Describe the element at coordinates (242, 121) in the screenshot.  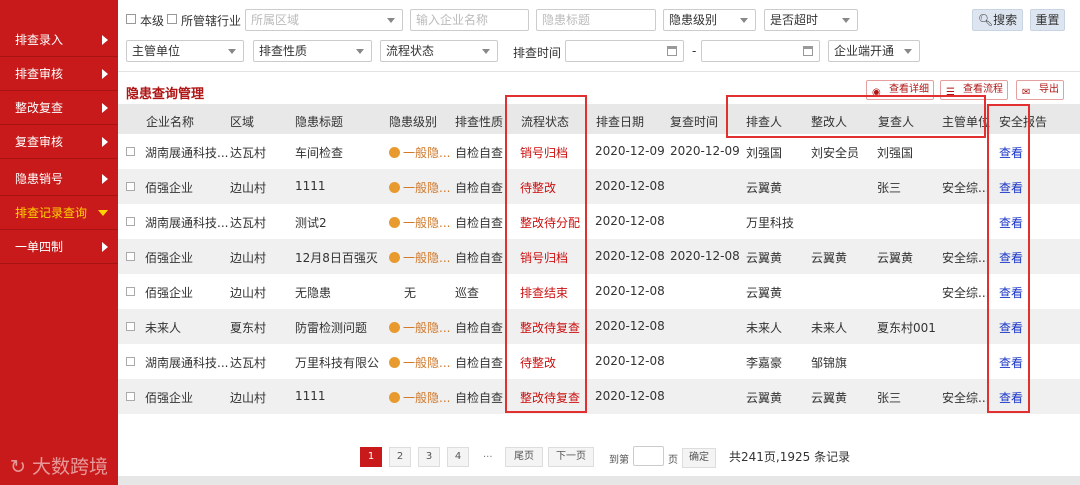
I see `column-header: 区域` at that location.